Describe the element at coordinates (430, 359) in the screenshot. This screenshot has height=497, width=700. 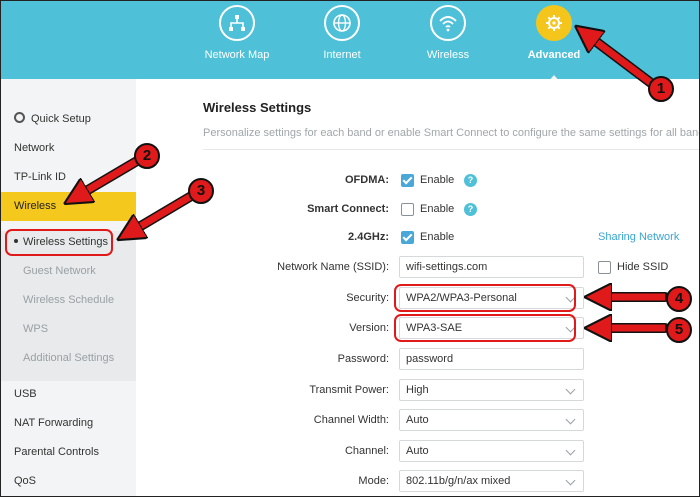
I see `password-value: password` at that location.